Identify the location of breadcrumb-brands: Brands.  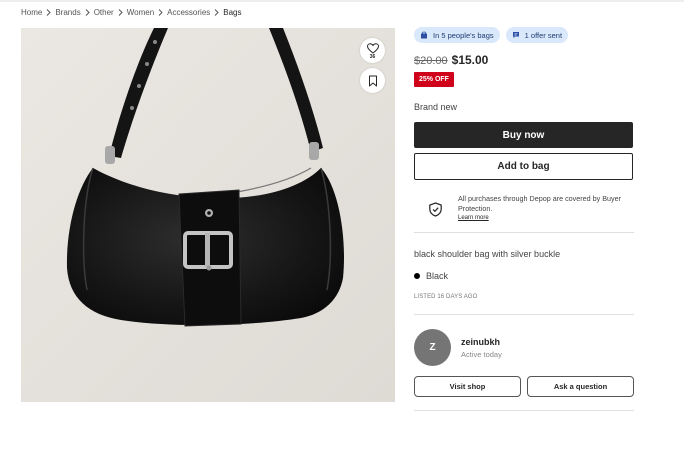
(67, 12).